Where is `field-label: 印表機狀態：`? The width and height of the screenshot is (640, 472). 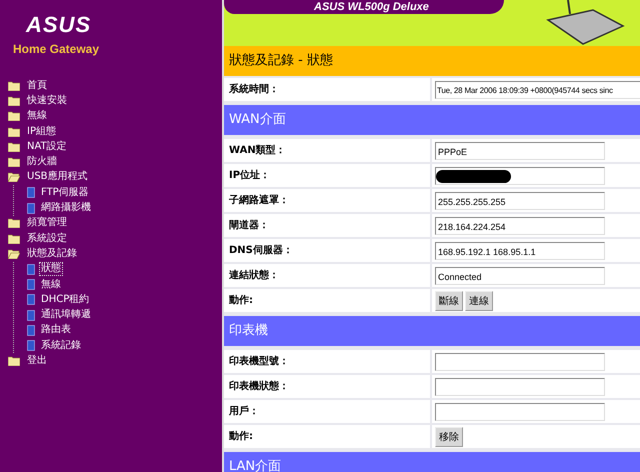 field-label: 印表機狀態： is located at coordinates (327, 386).